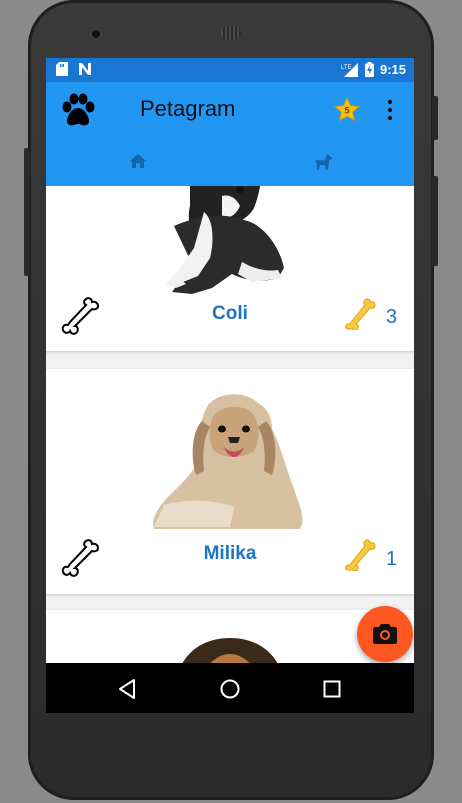  I want to click on n-notification-icon, so click(85, 69).